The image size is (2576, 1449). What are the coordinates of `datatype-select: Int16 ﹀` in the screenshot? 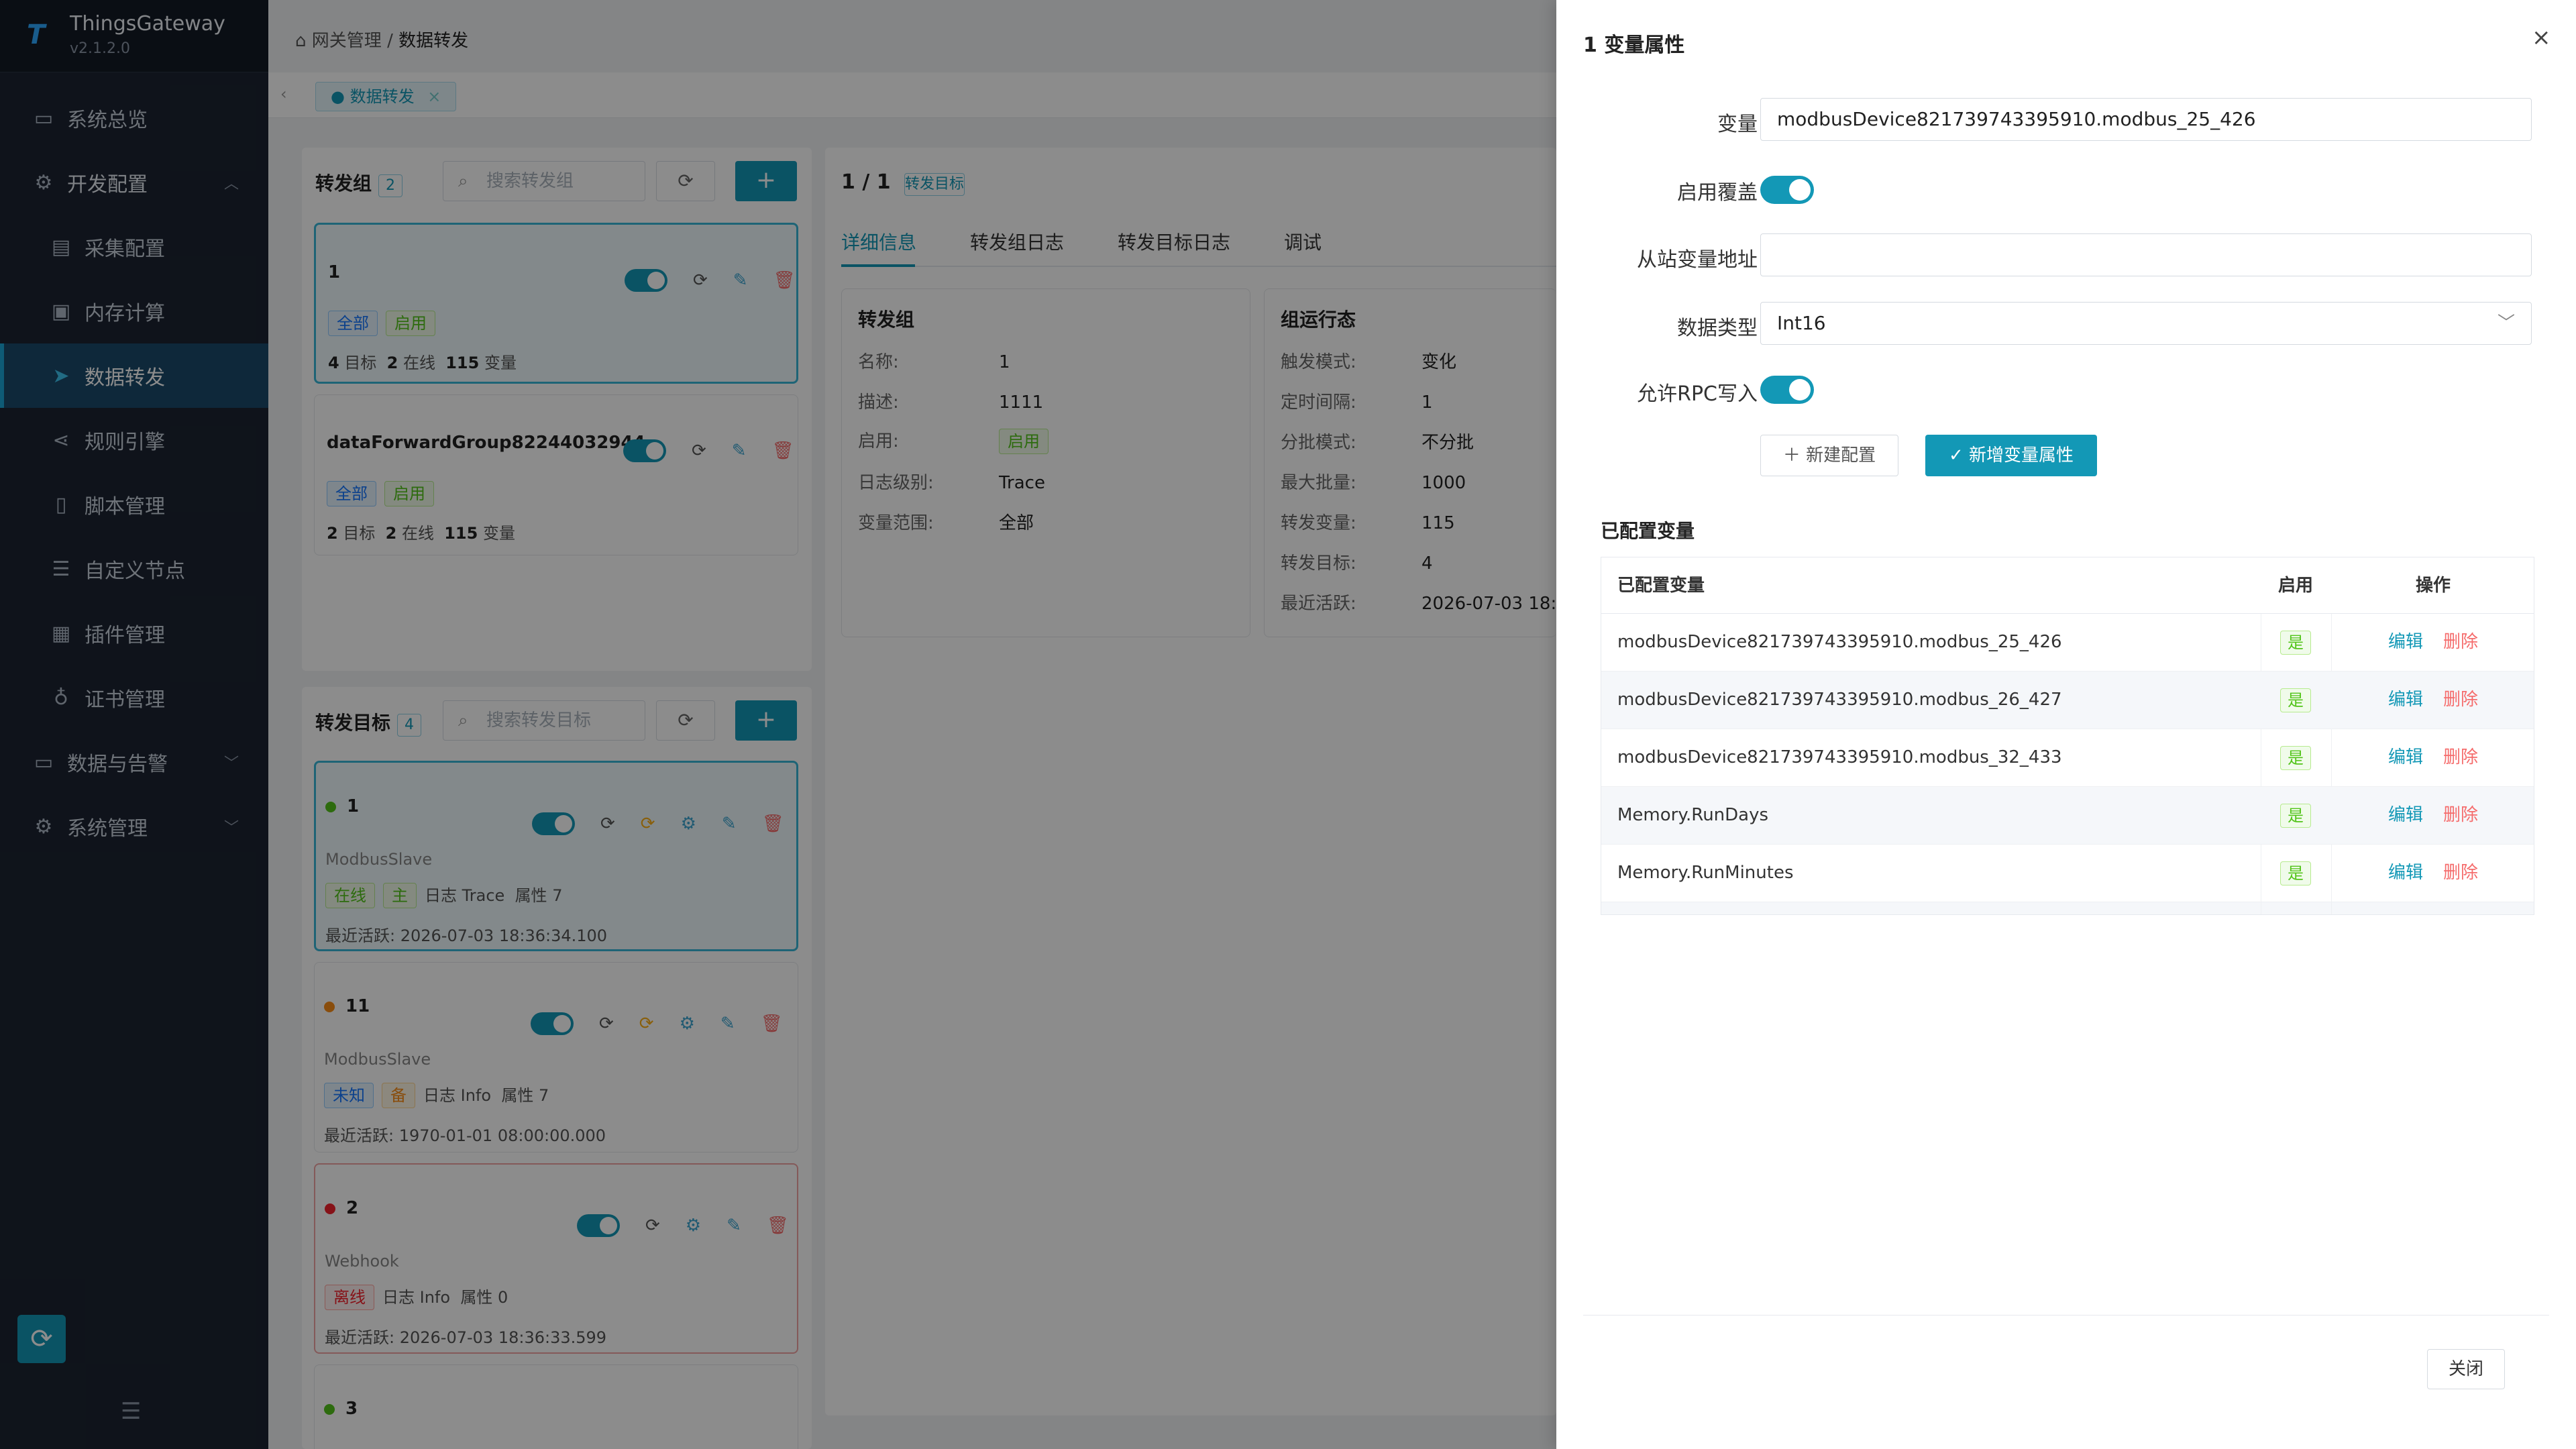 It's located at (2146, 323).